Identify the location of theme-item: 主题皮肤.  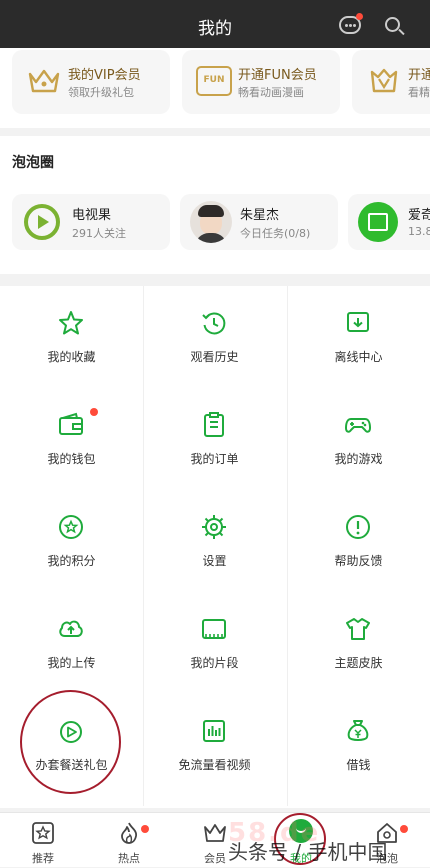
(358, 643).